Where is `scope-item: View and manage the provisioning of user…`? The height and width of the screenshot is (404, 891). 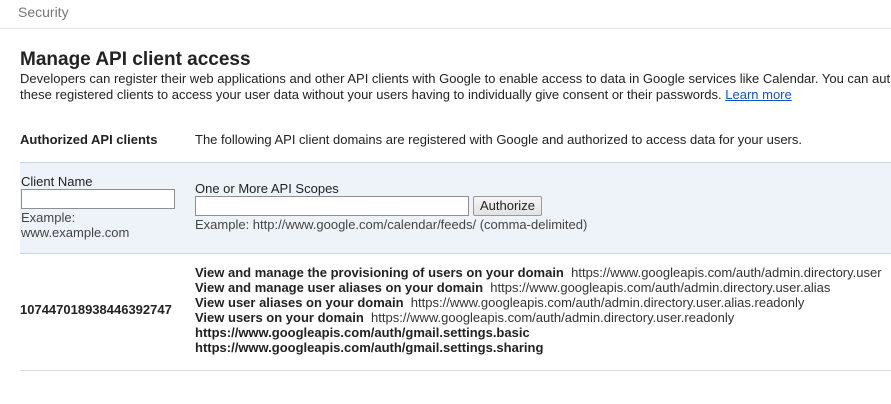
scope-item: View and manage the provisioning of user… is located at coordinates (543, 272).